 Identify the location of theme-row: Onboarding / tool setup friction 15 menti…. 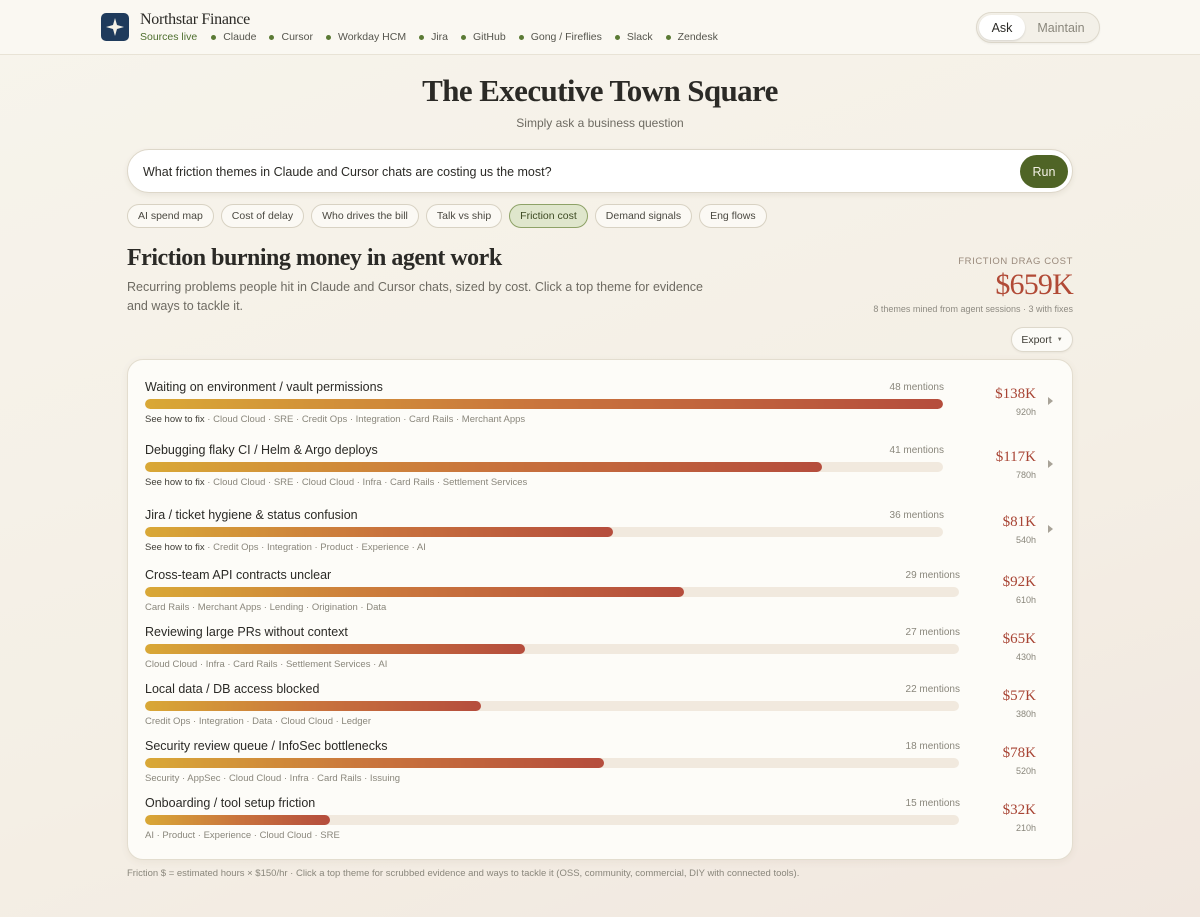
(601, 821).